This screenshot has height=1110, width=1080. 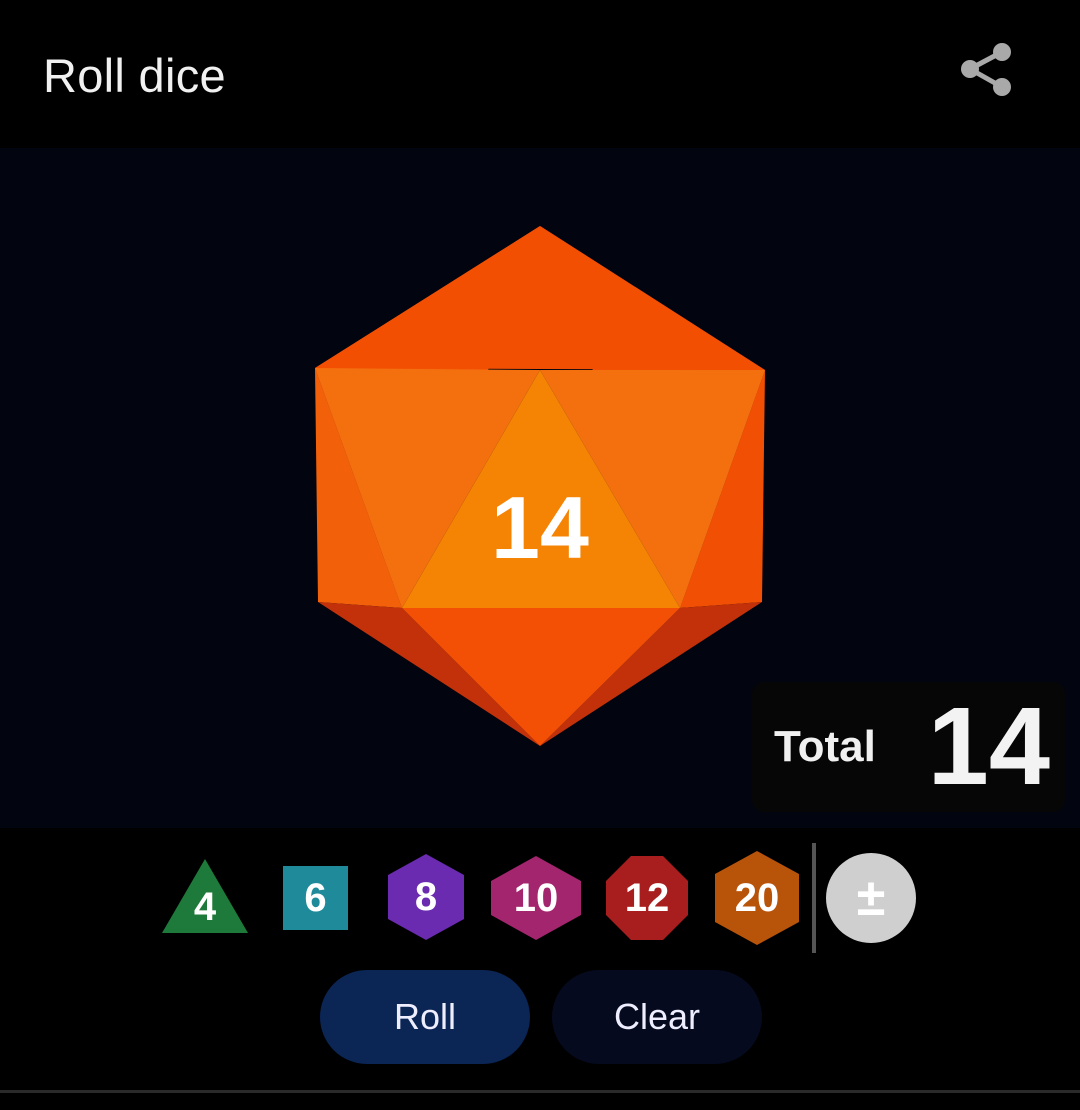 I want to click on bottom-divider, so click(x=540, y=1091).